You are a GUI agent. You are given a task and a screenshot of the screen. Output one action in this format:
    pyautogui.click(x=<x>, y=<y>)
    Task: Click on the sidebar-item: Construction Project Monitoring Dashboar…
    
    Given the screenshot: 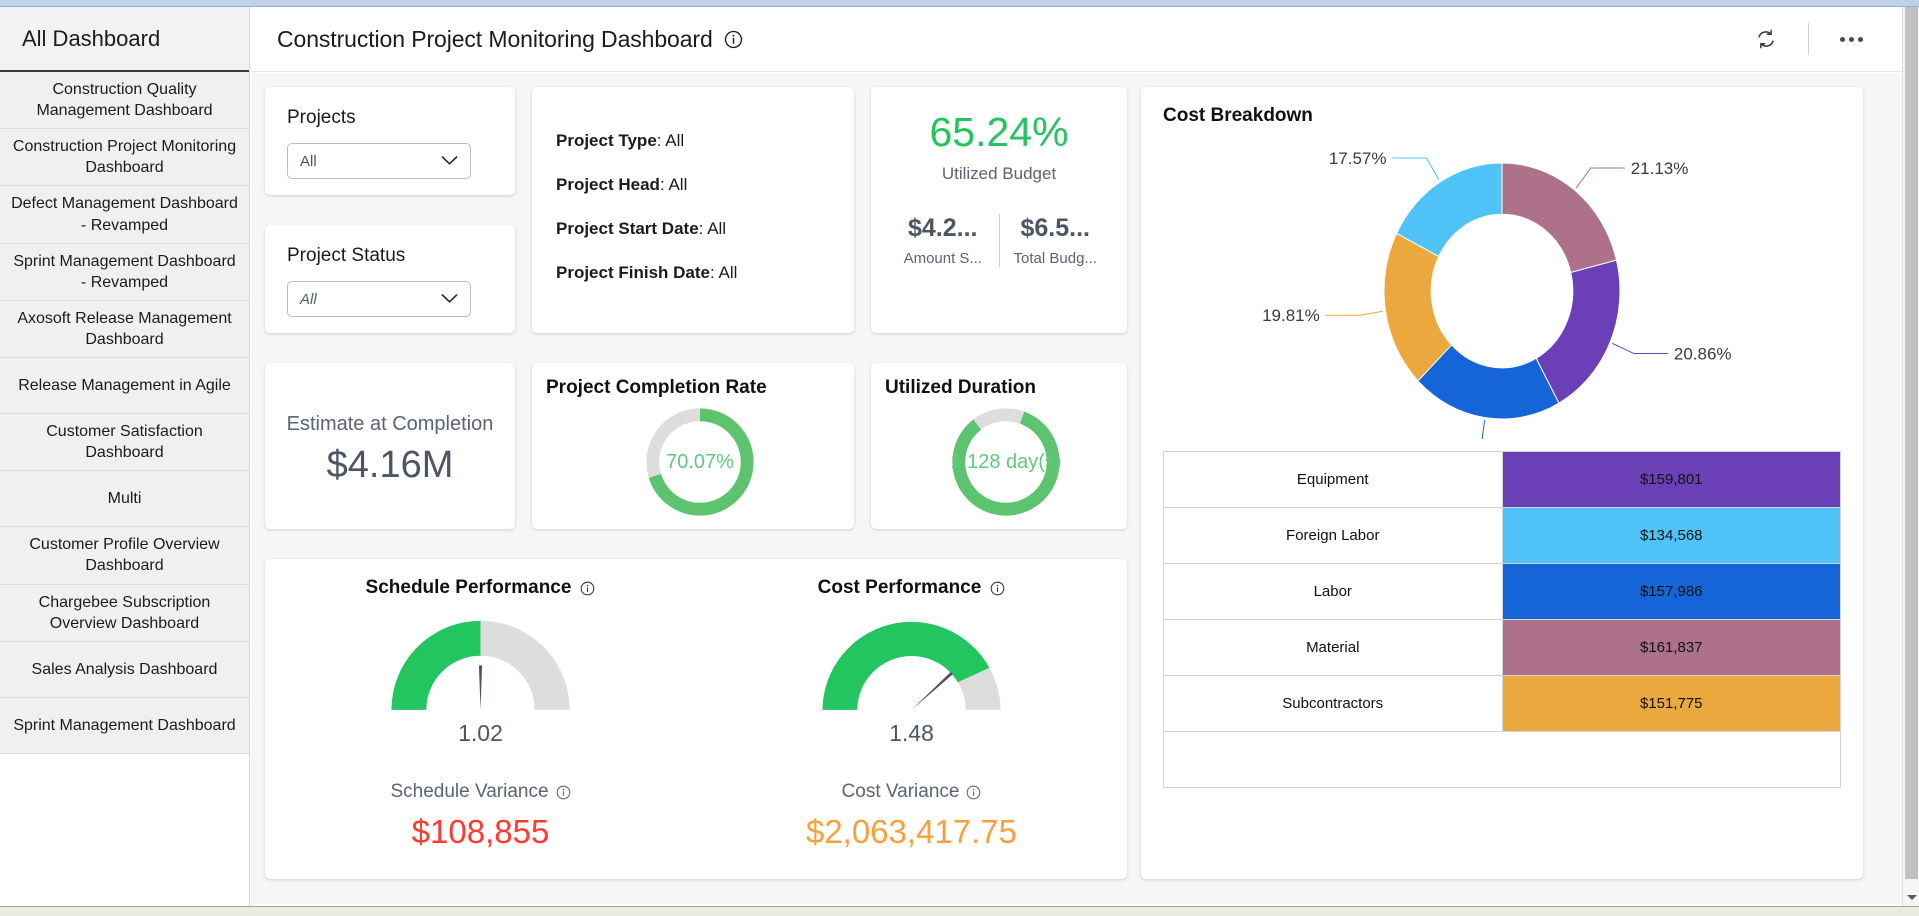 What is the action you would take?
    pyautogui.click(x=124, y=158)
    